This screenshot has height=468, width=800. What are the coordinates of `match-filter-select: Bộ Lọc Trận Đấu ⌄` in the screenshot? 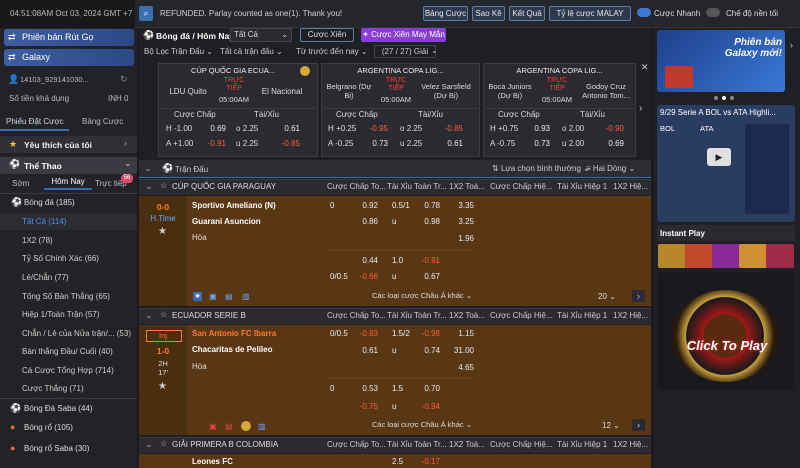 It's located at (178, 51).